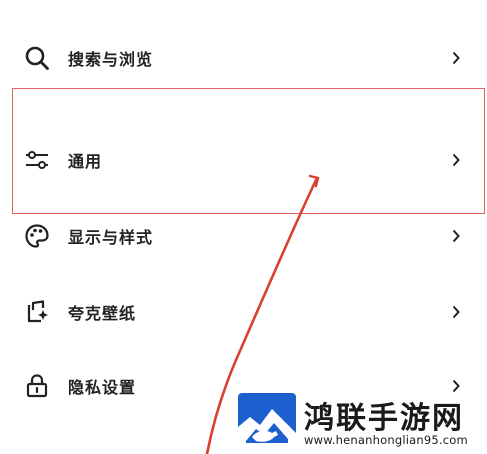 The width and height of the screenshot is (487, 454). I want to click on watermark-title: 鸿联手游网, so click(384, 418).